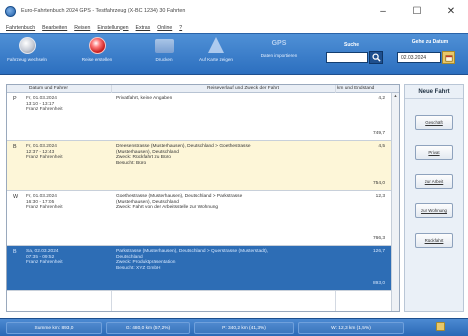  Describe the element at coordinates (378, 238) in the screenshot. I see `odometer-end: 766,3` at that location.